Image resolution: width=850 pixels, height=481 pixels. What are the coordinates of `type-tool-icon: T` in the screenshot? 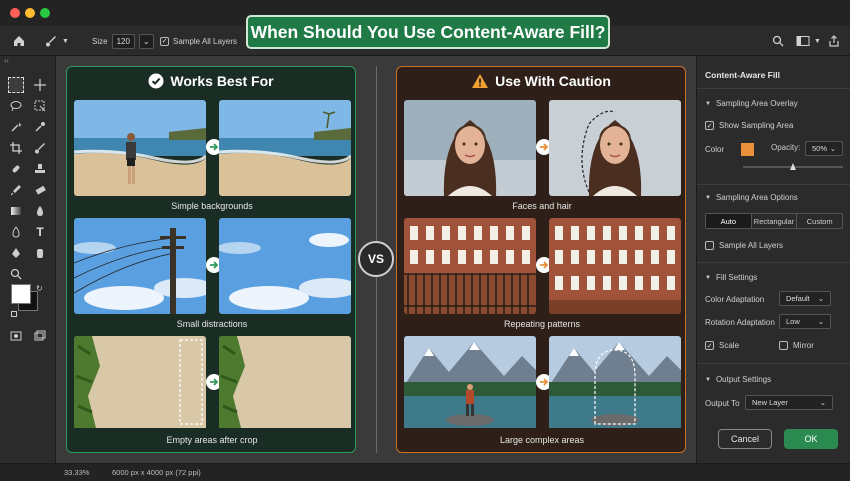 It's located at (40, 232).